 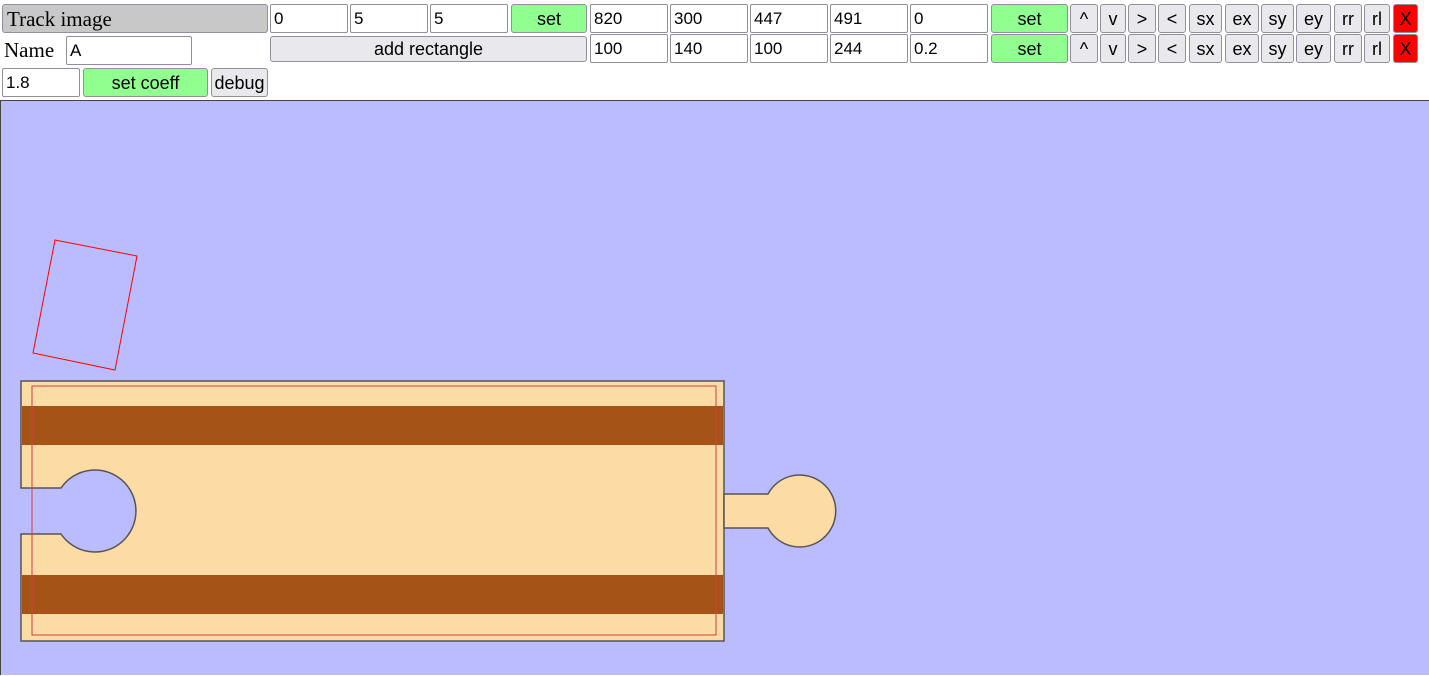 What do you see at coordinates (629, 18) in the screenshot?
I see `rect1-x-input` at bounding box center [629, 18].